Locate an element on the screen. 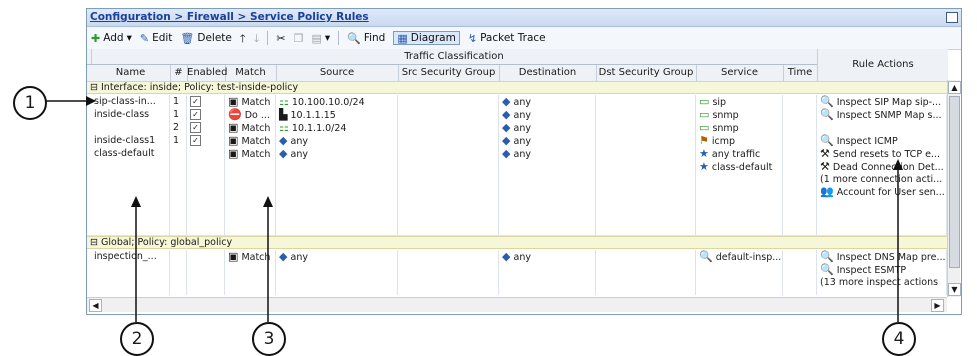 The height and width of the screenshot is (356, 977). callout-2: 2 is located at coordinates (137, 339).